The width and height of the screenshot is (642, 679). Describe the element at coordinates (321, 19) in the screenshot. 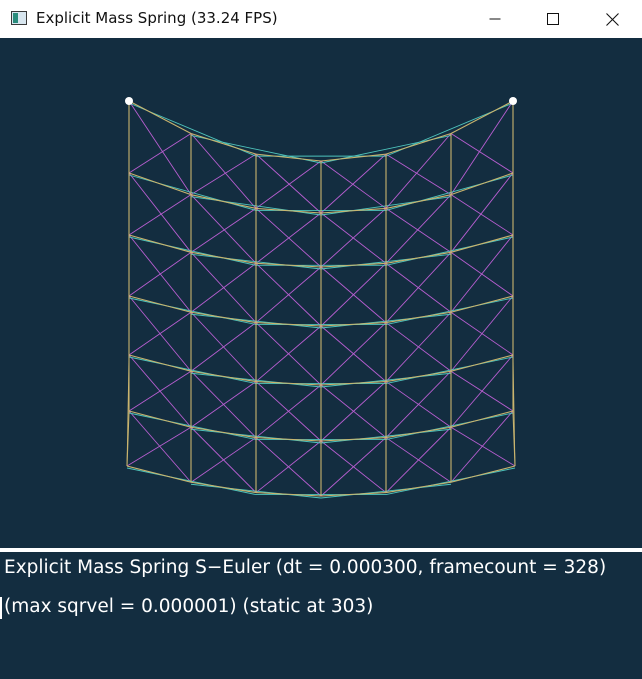

I see `title-bar: Explicit Mass Spring (33.24 FPS)` at that location.